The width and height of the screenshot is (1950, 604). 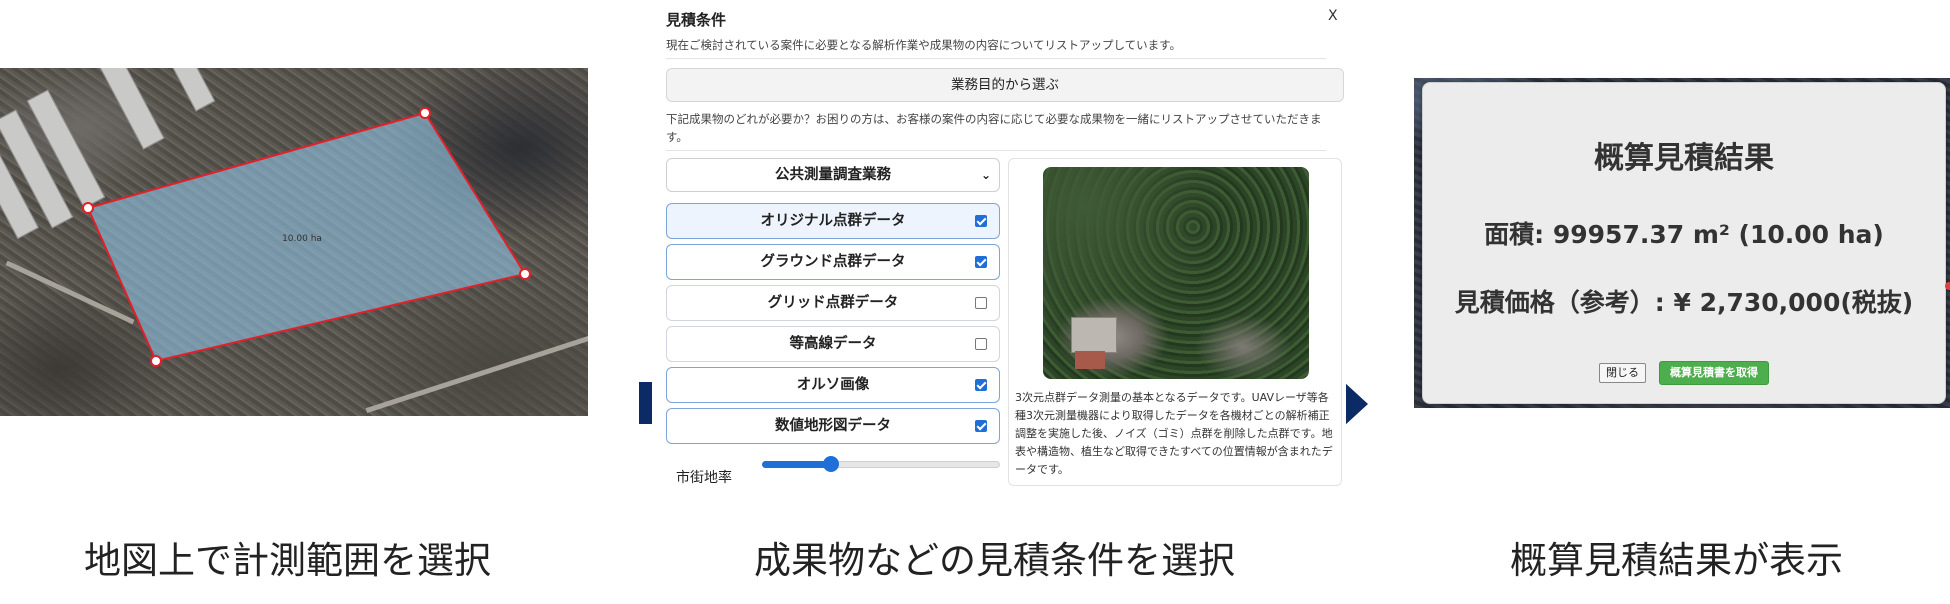 I want to click on aerial-photo, so click(x=1176, y=273).